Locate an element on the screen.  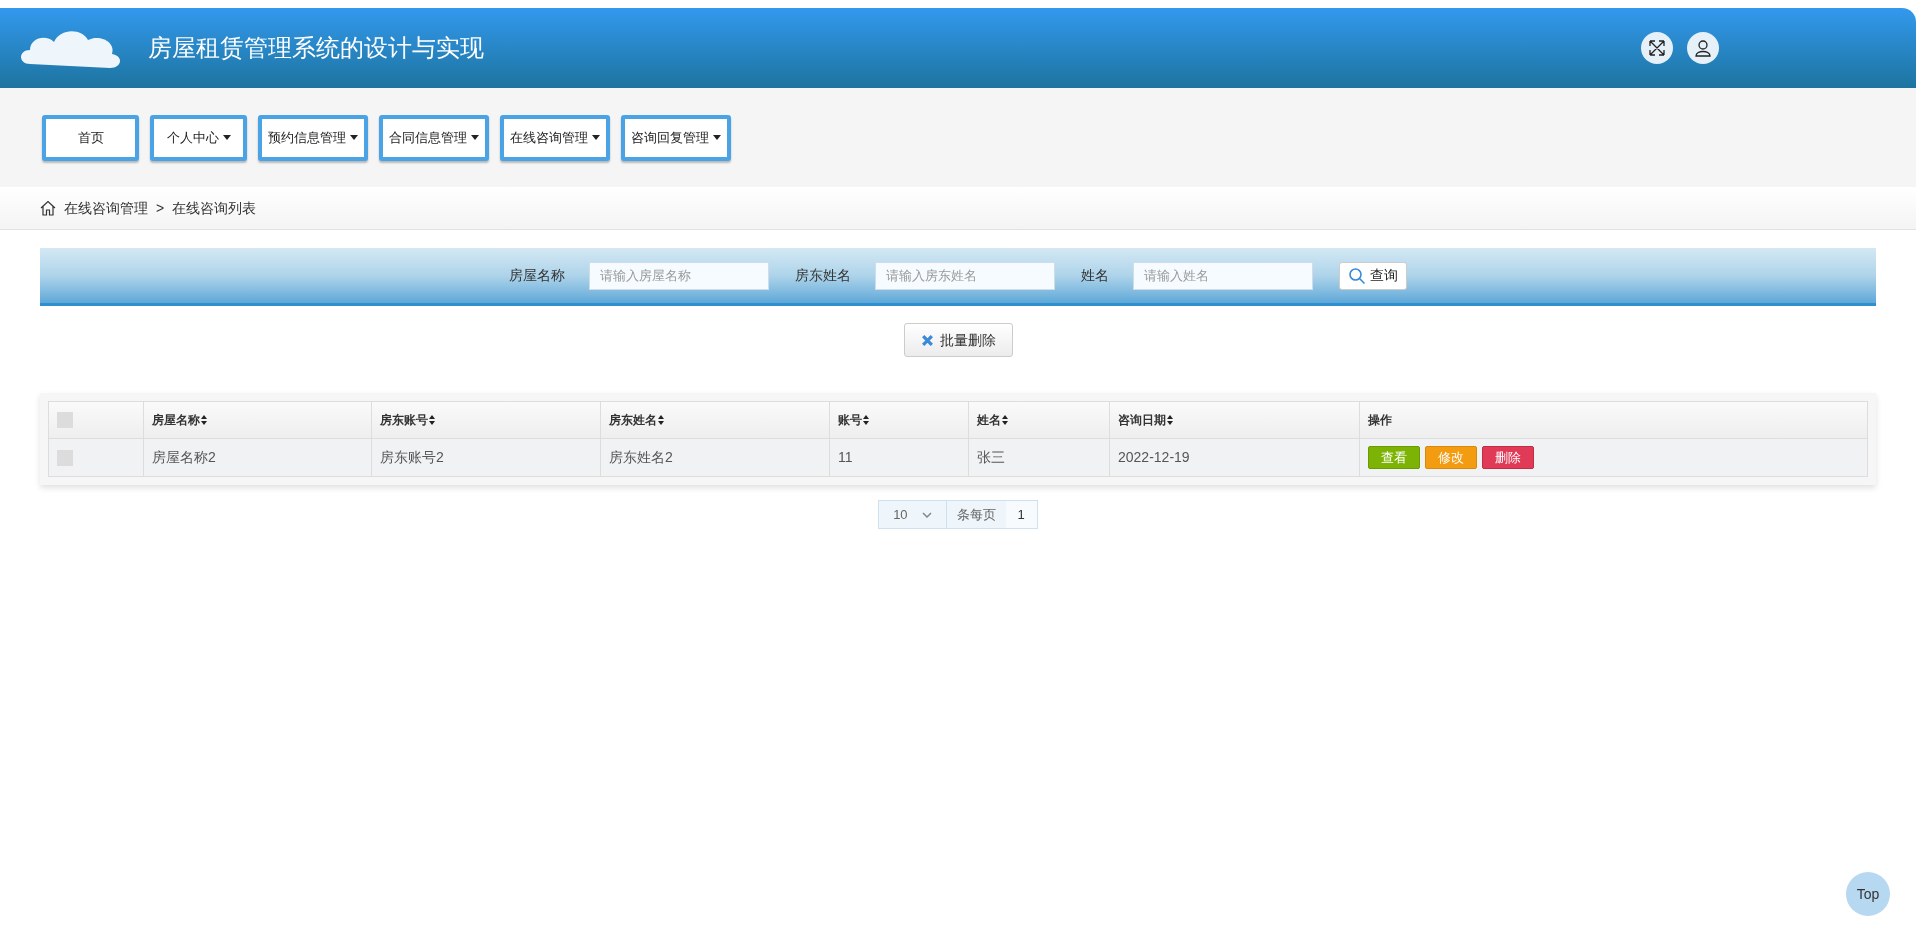
nav-menu-button: 在线咨询管理 is located at coordinates (555, 137).